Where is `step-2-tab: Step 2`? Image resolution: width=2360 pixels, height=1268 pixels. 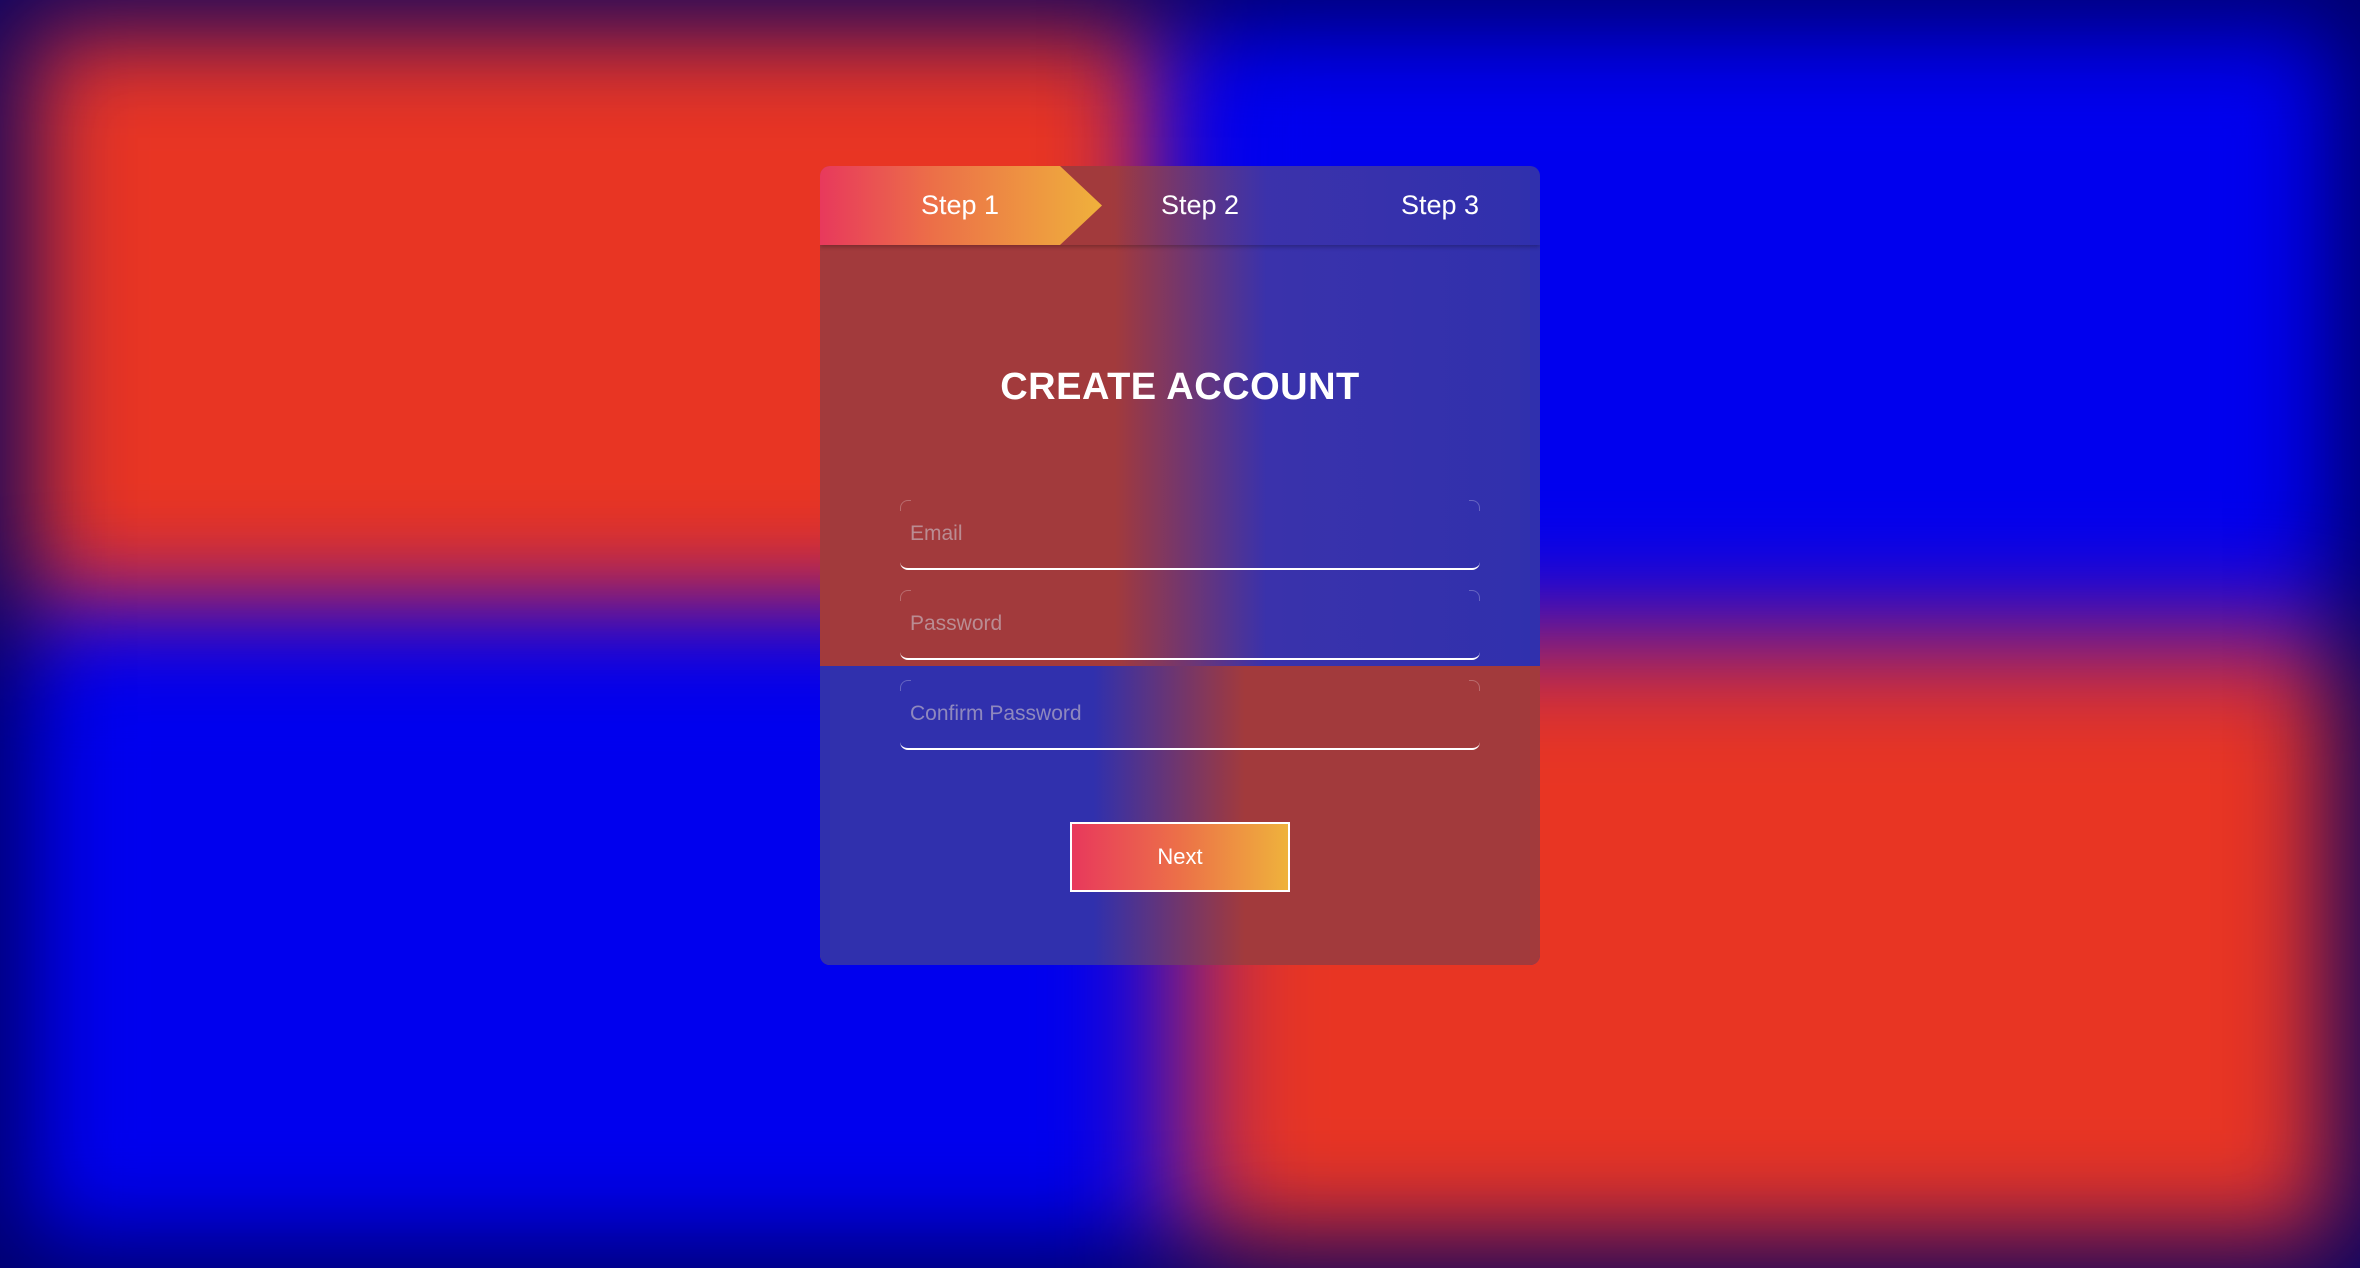 step-2-tab: Step 2 is located at coordinates (1200, 205).